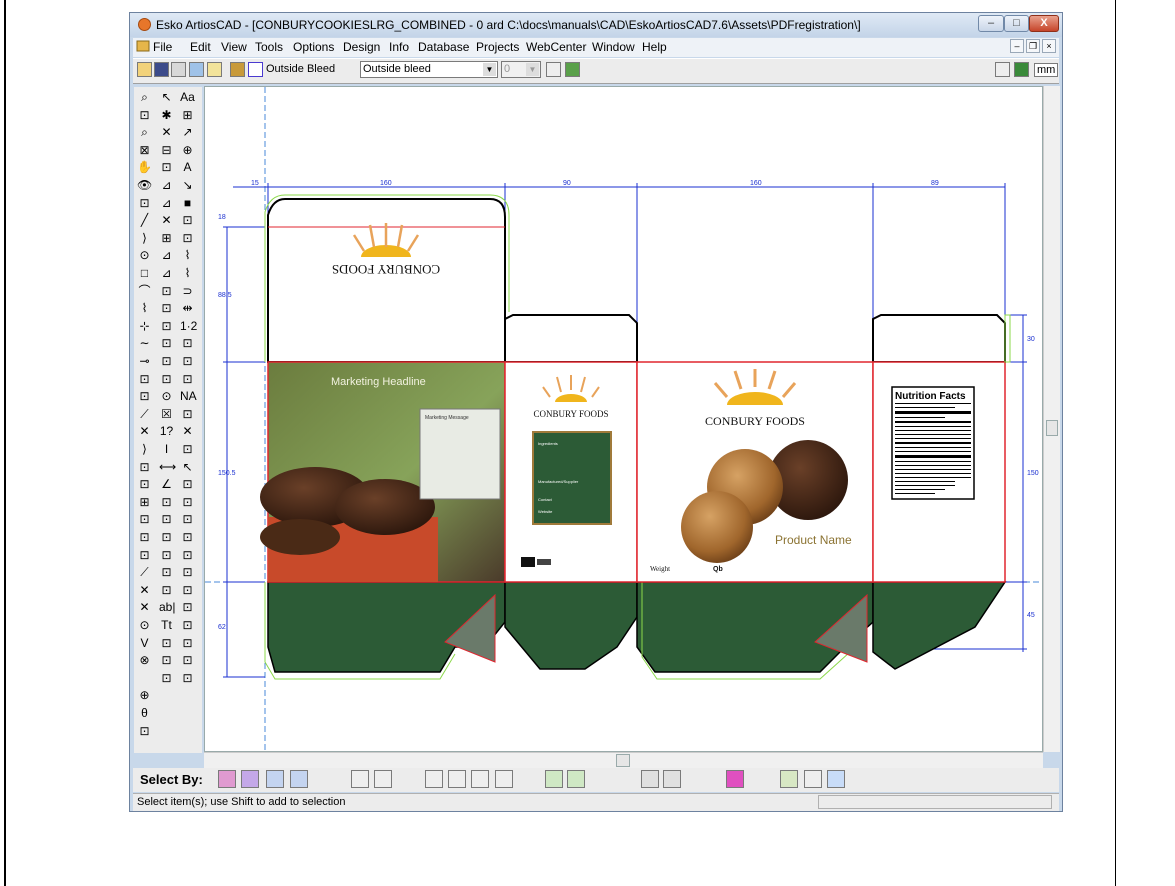 This screenshot has height=886, width=1175. I want to click on palette-tool-icon: Aa, so click(187, 97).